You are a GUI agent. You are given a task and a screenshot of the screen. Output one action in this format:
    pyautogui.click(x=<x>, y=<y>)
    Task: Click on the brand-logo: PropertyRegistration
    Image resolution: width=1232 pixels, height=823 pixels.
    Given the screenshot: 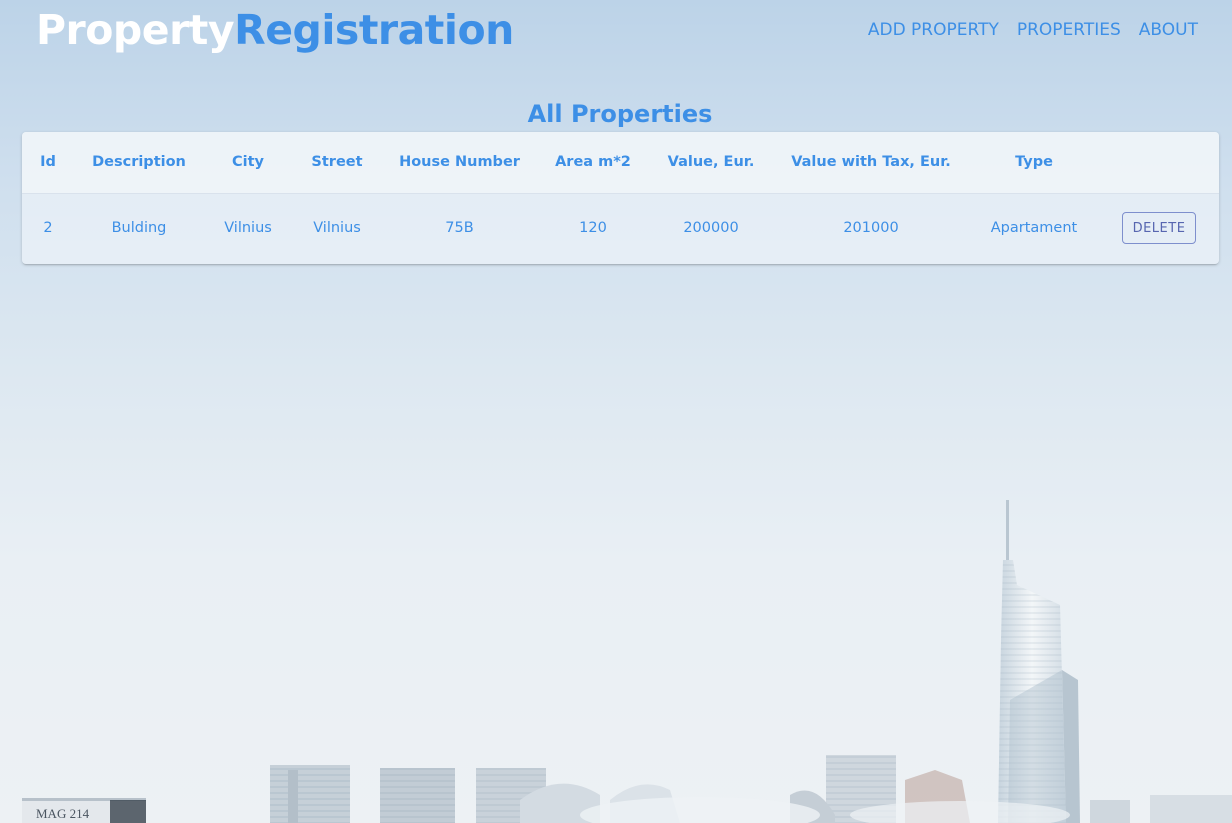 What is the action you would take?
    pyautogui.click(x=275, y=30)
    